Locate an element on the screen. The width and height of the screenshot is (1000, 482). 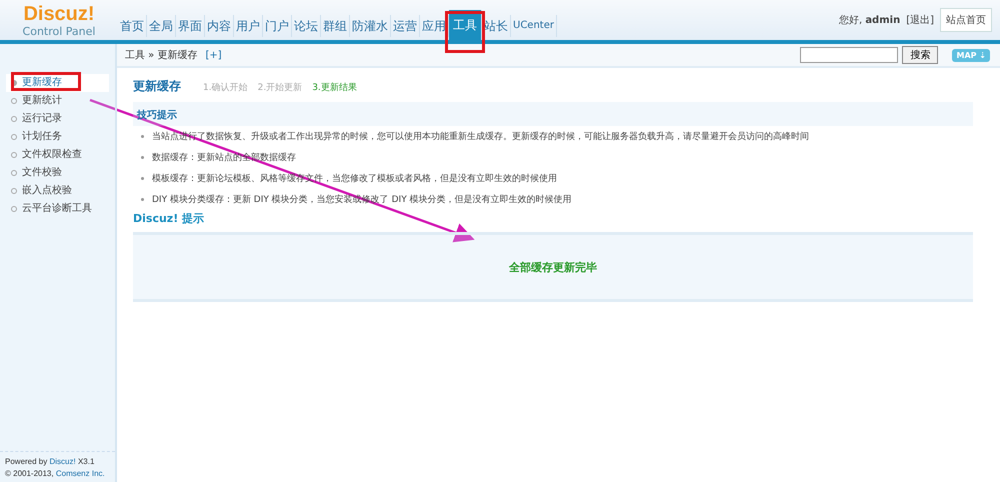
nav-tab: 界面 is located at coordinates (190, 26).